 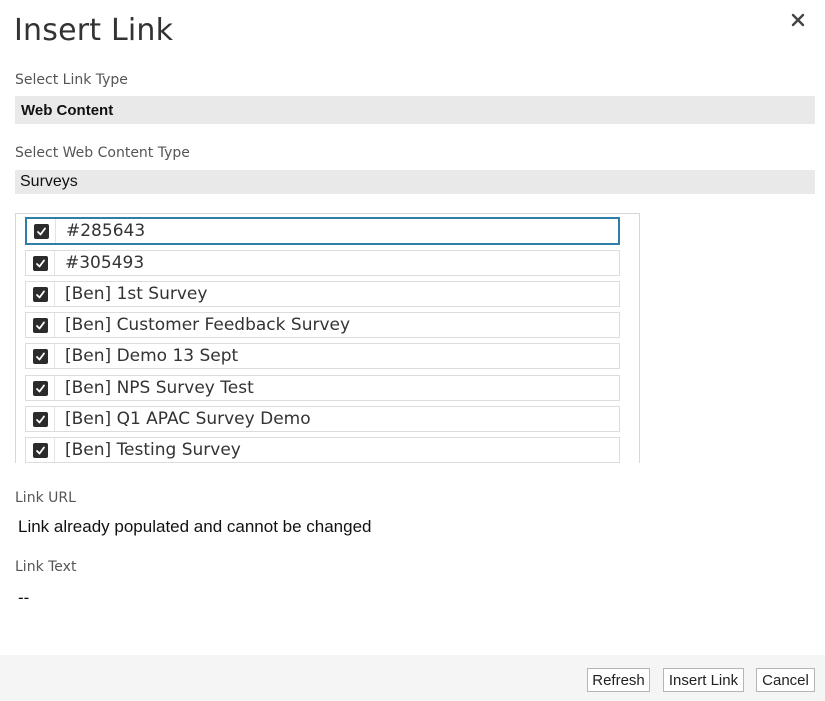 What do you see at coordinates (322, 294) in the screenshot?
I see `list-item: [Ben] 1st Survey` at bounding box center [322, 294].